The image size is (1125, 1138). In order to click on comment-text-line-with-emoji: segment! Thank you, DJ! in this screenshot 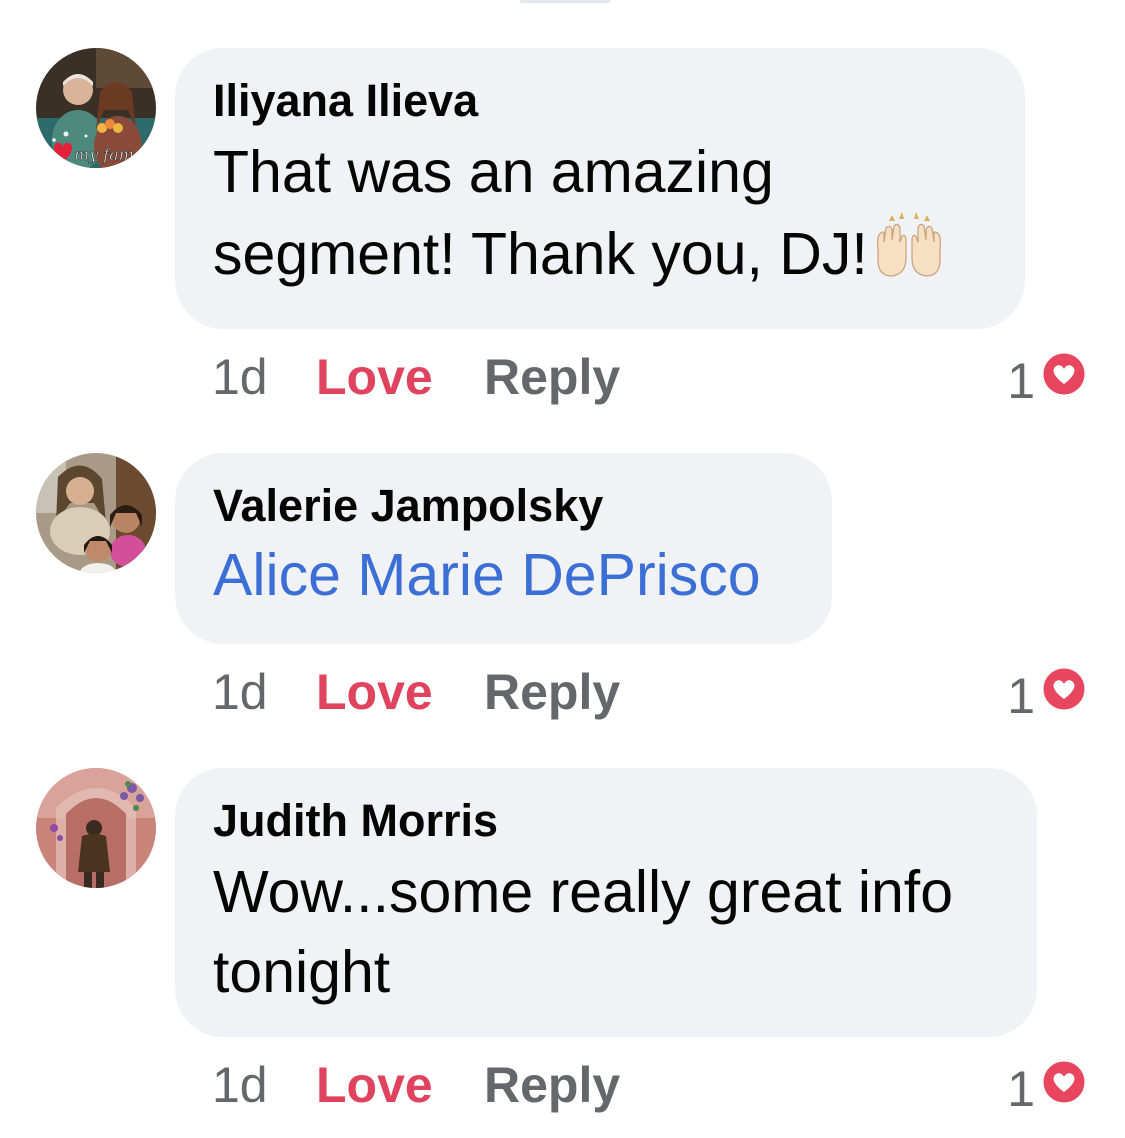, I will do `click(600, 256)`.